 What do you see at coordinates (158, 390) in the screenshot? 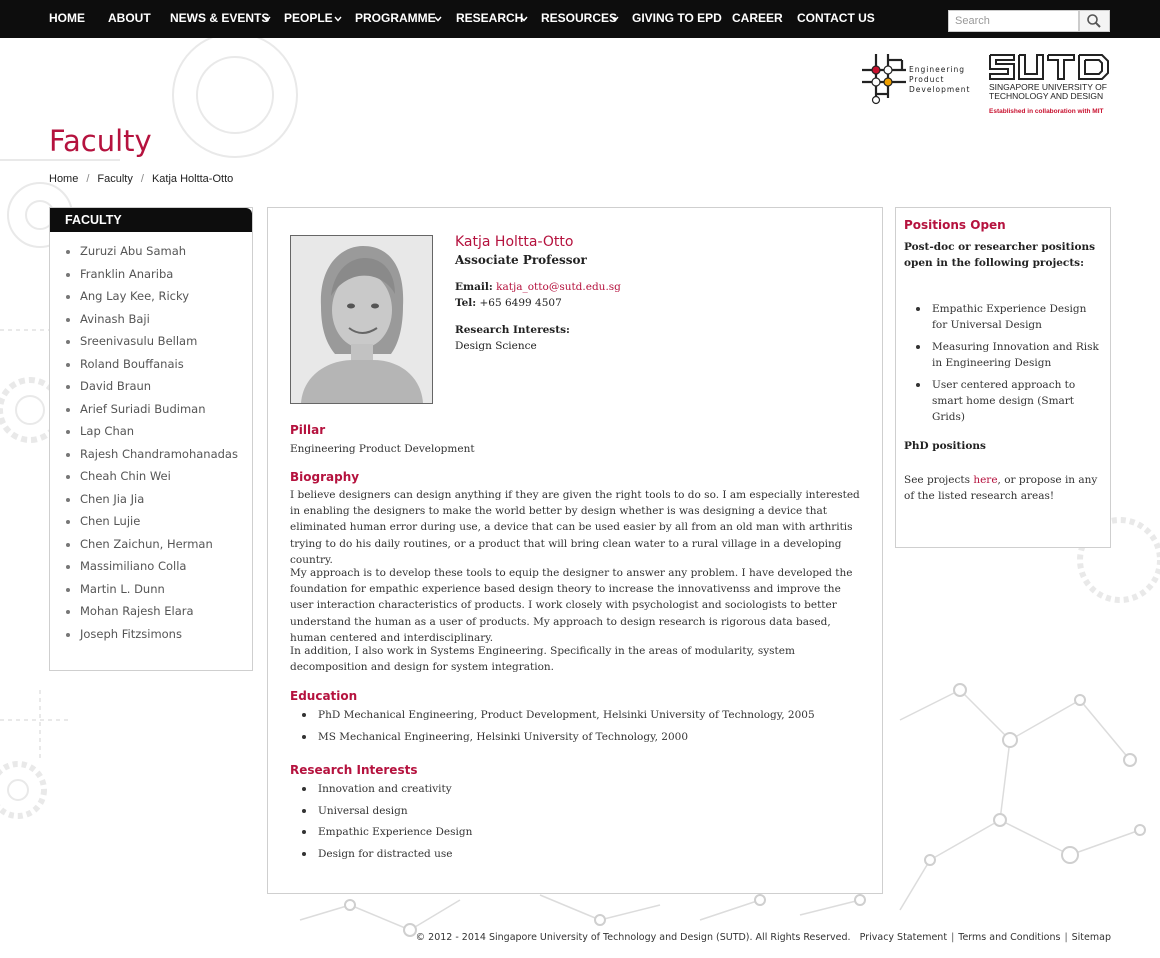
I see `faculty-list-item: David Braun` at bounding box center [158, 390].